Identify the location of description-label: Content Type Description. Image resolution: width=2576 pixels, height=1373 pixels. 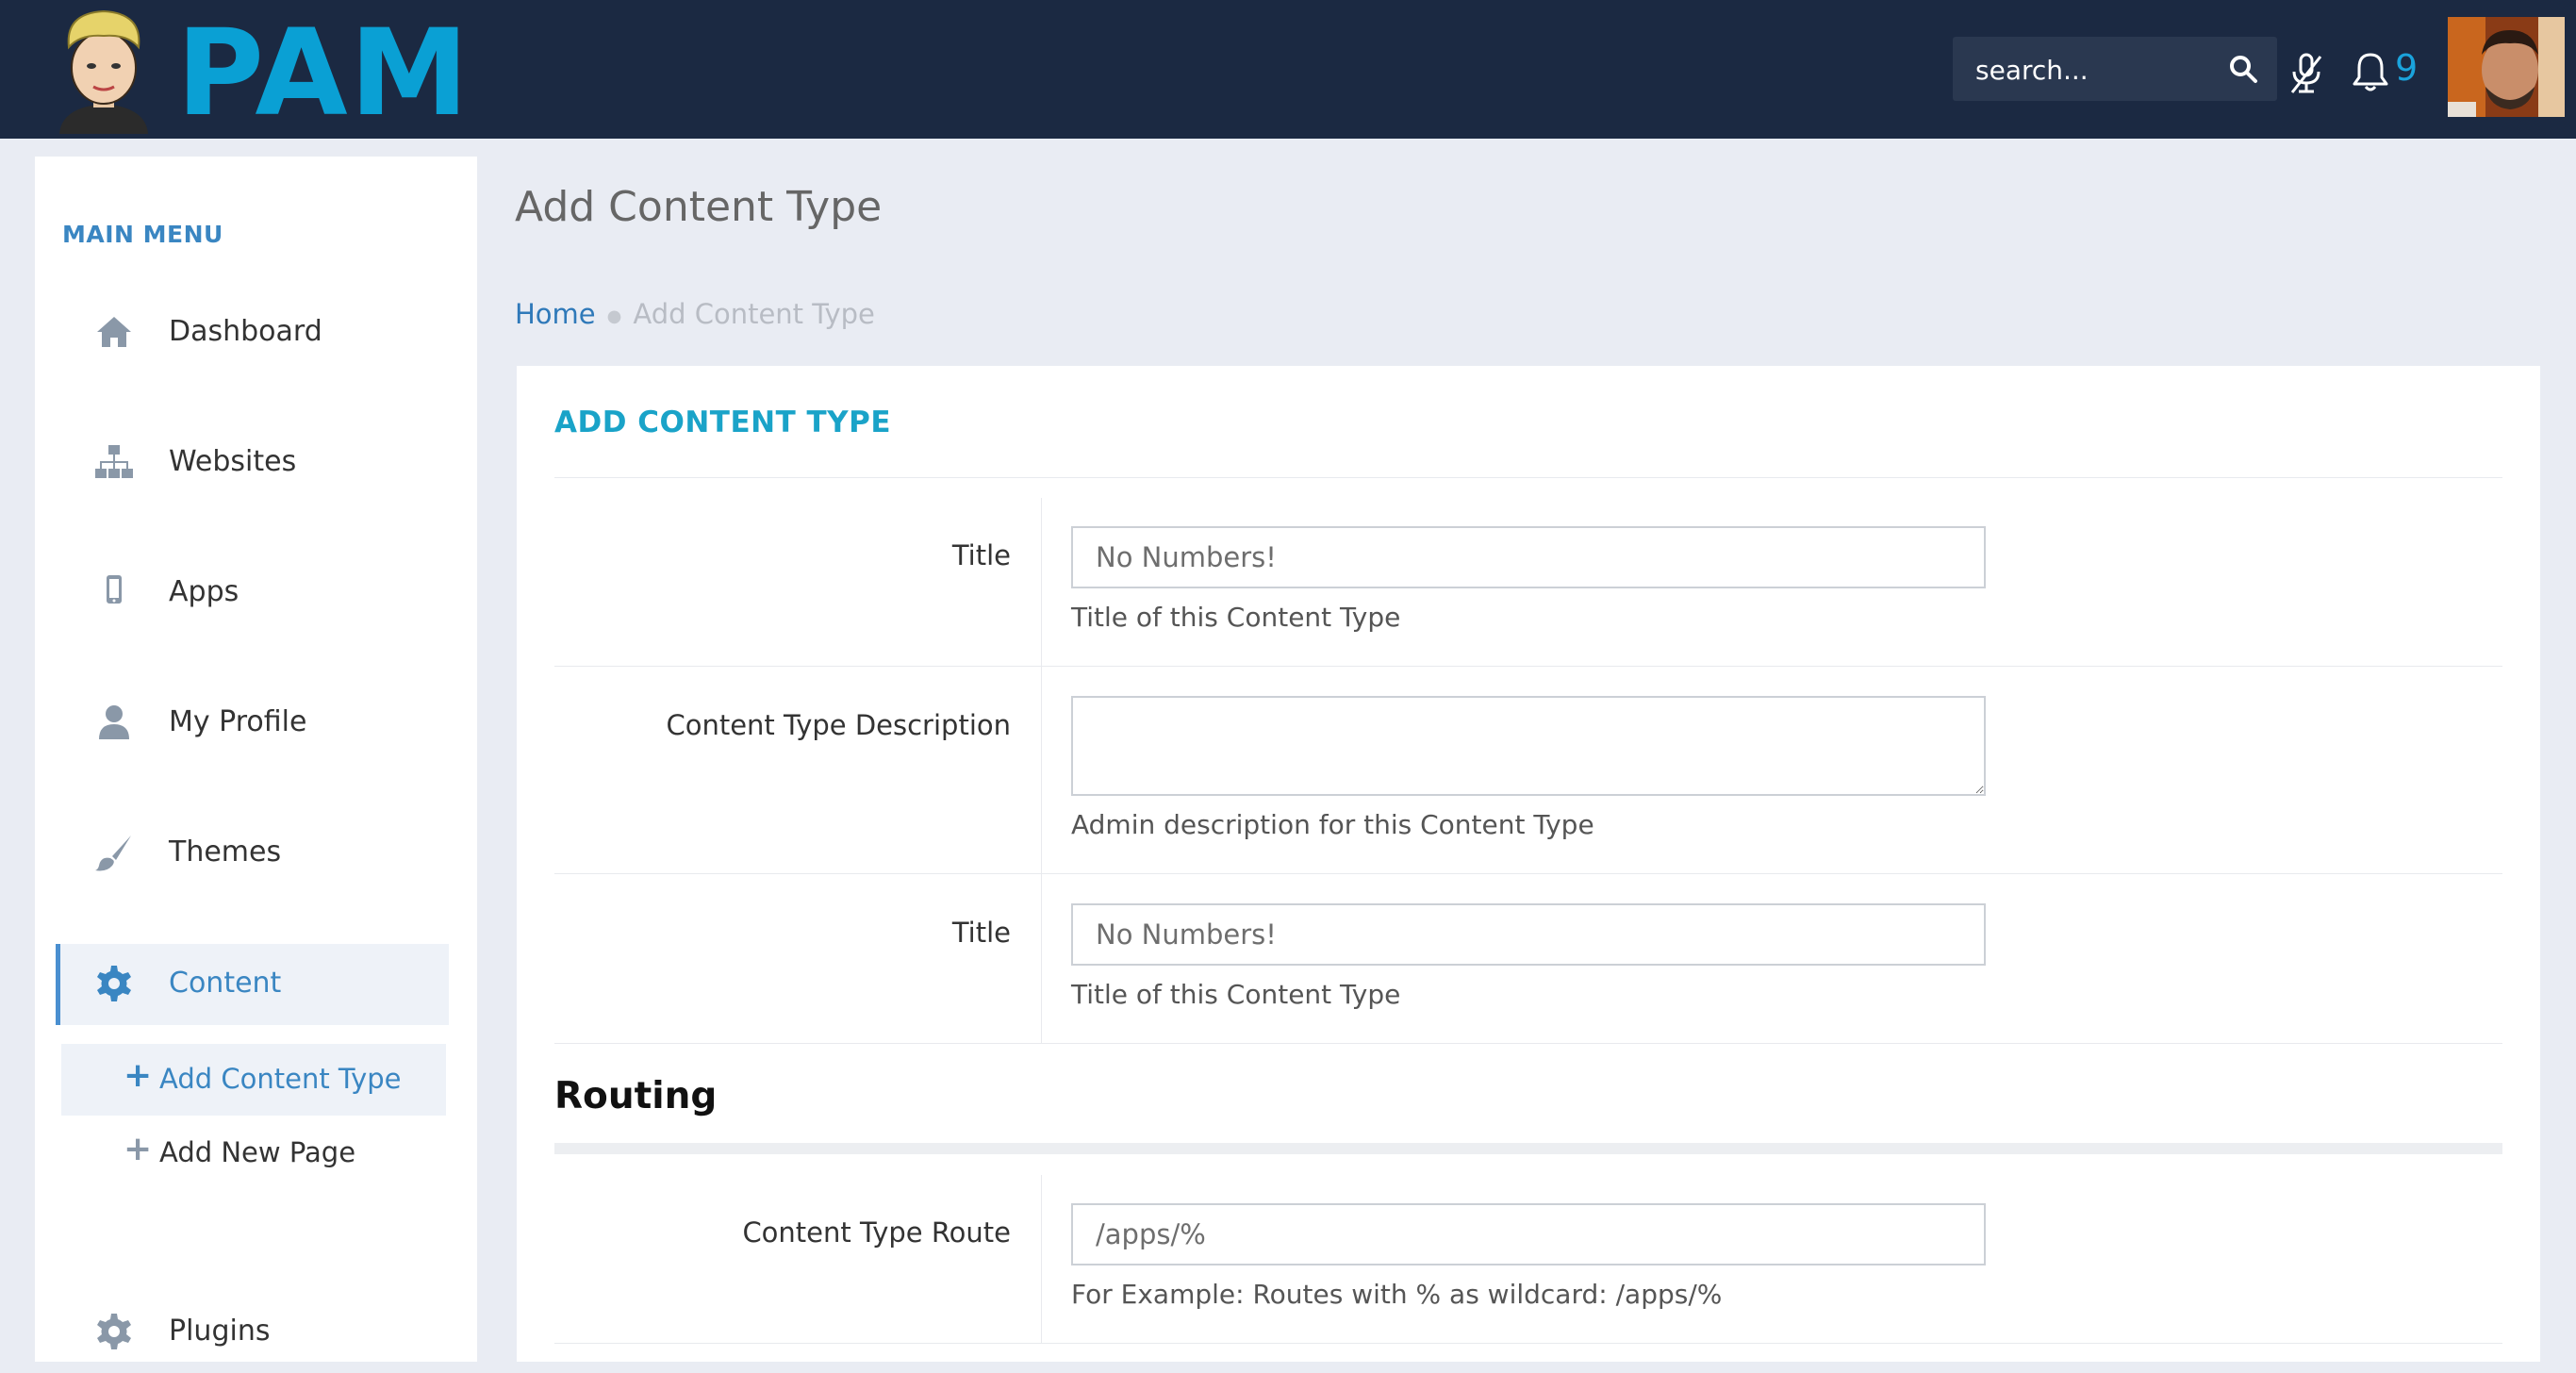
(838, 725).